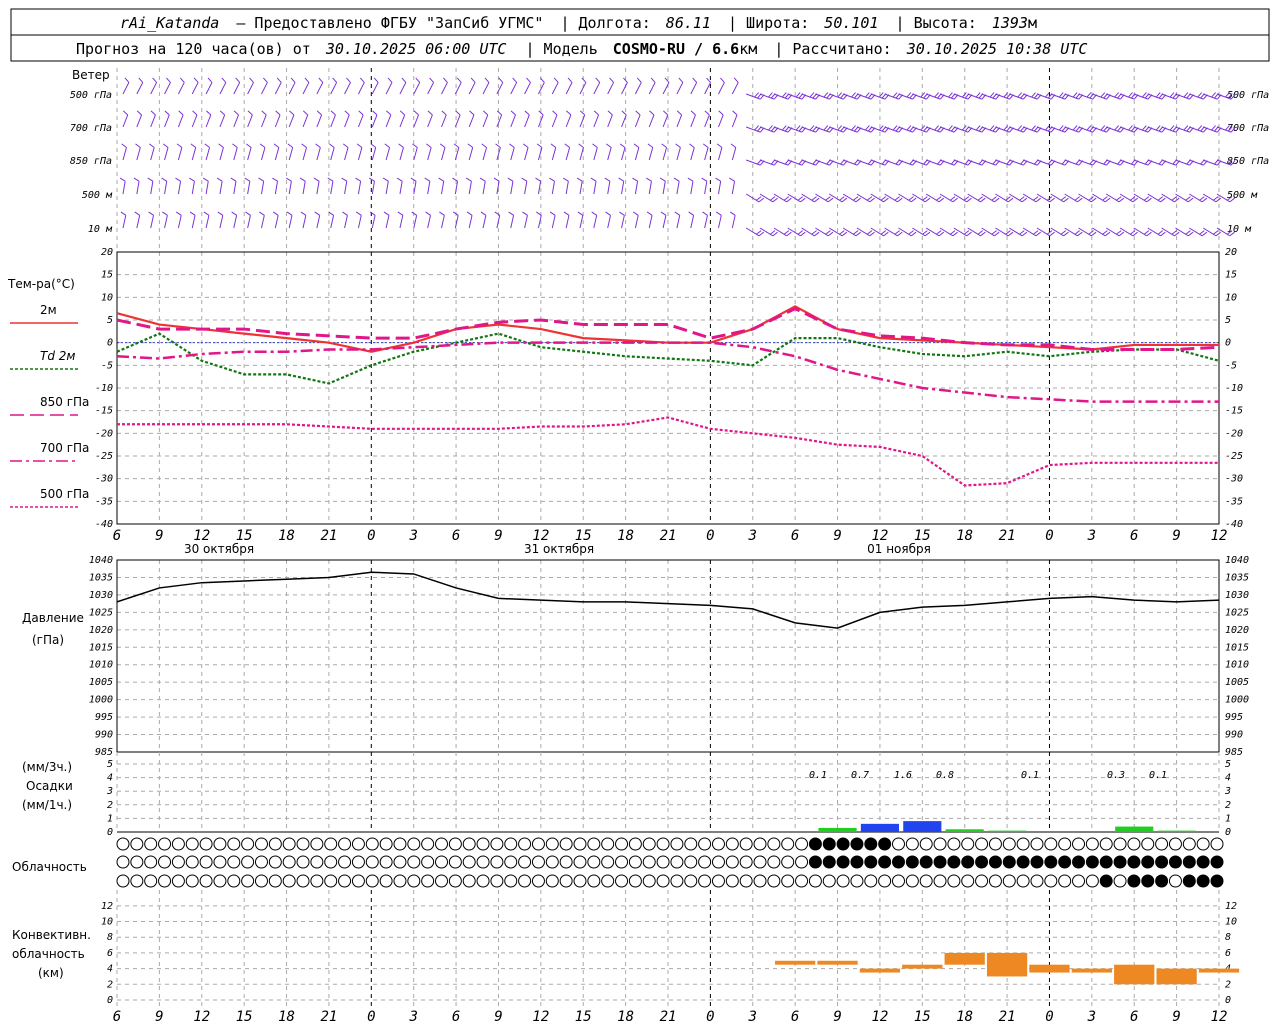  I want to click on press-ytick-left: 1030, so click(101, 595).